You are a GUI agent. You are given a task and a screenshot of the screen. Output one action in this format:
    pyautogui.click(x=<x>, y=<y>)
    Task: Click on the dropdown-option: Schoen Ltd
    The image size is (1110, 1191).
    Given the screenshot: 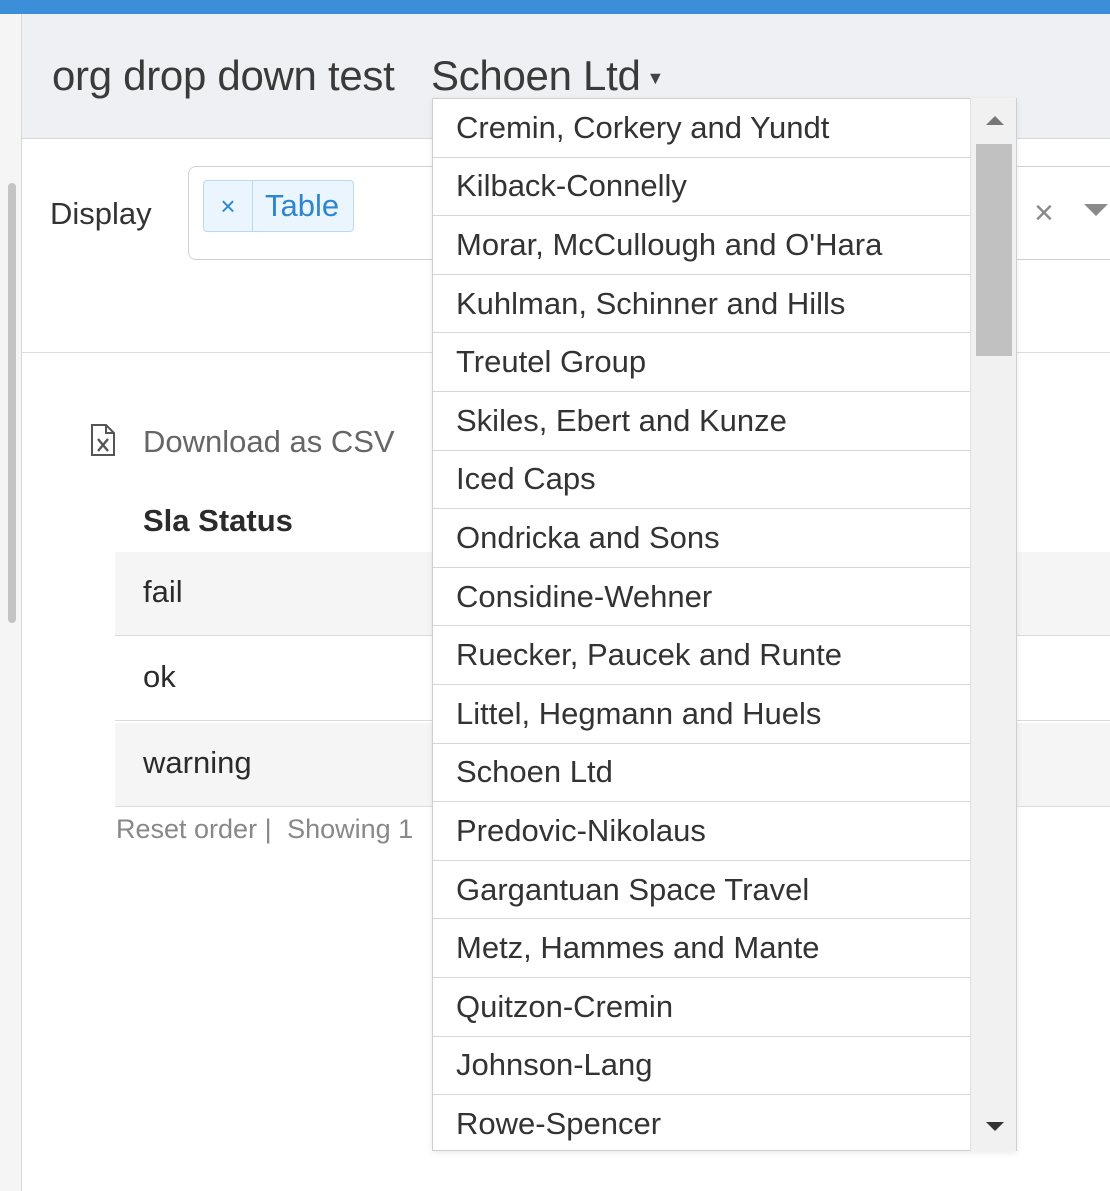 What is the action you would take?
    pyautogui.click(x=702, y=773)
    